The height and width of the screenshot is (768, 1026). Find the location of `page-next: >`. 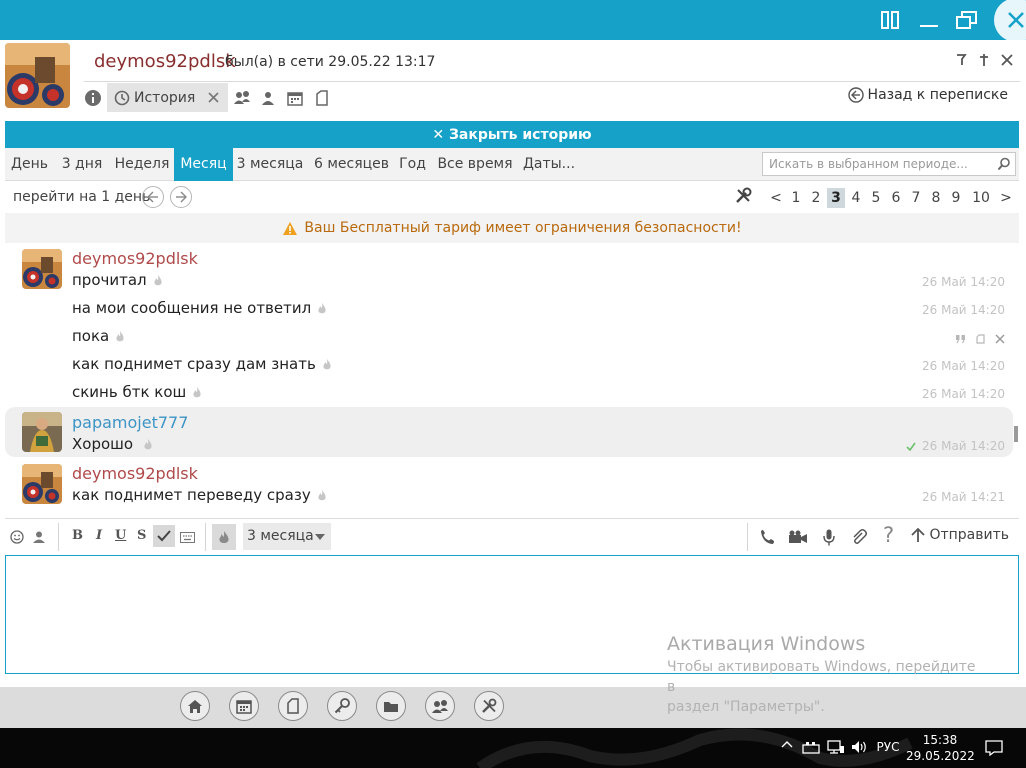

page-next: > is located at coordinates (1006, 198).